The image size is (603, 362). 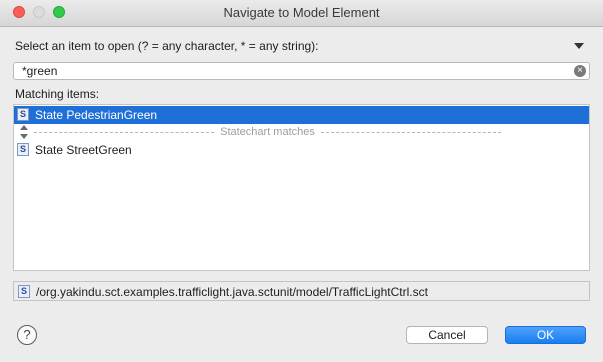 I want to click on ok-button: OK, so click(x=545, y=335).